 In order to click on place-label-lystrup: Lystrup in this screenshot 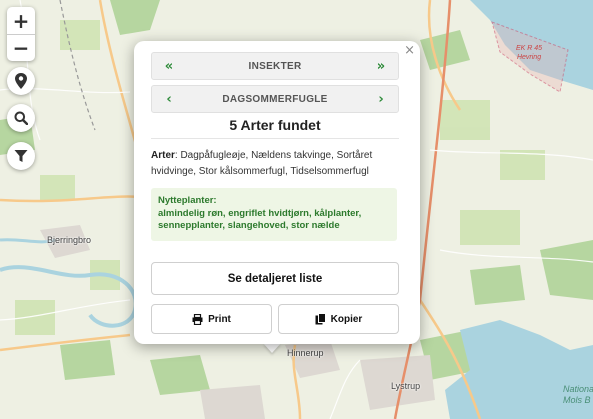, I will do `click(406, 386)`.